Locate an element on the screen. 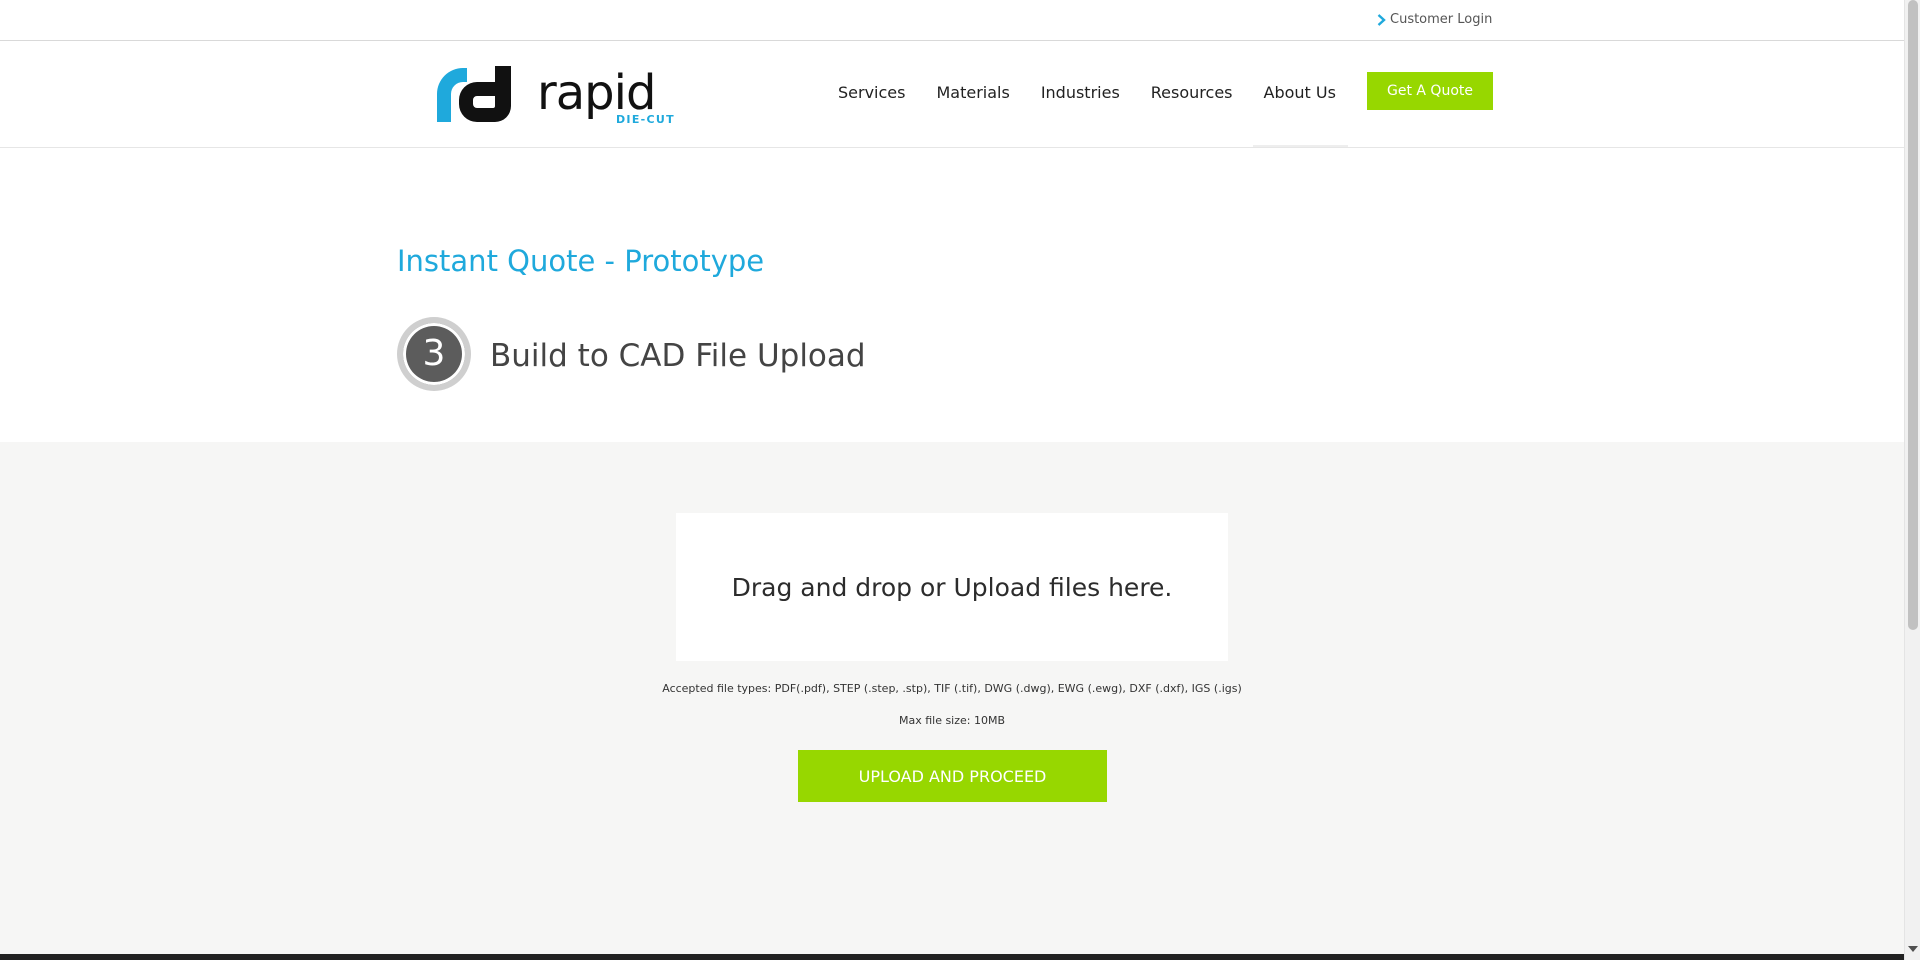 Image resolution: width=1920 pixels, height=960 pixels. file-dropzone: Drag and drop or Upload files here. is located at coordinates (952, 587).